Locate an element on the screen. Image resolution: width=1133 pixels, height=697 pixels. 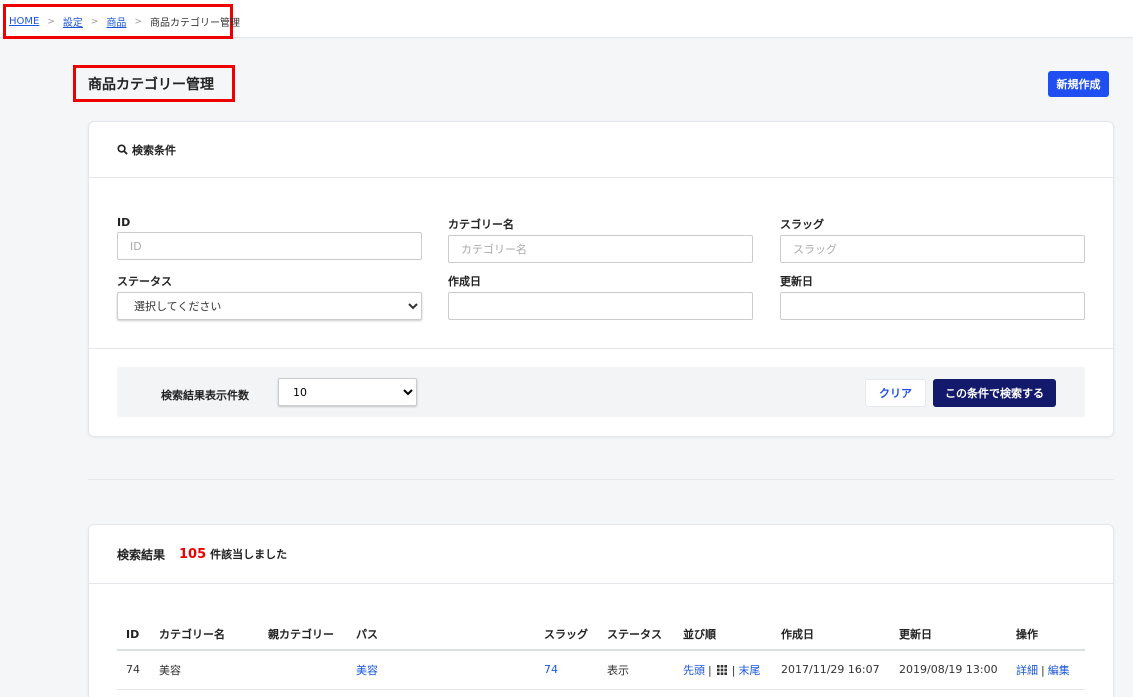
grid-icon is located at coordinates (721, 671).